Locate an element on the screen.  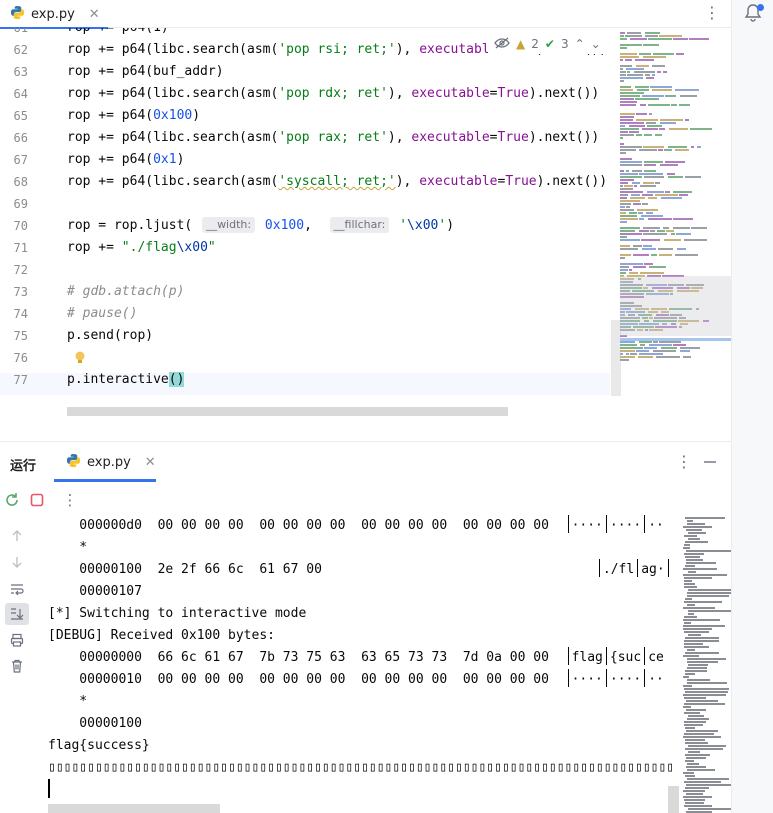
next-highlight-icon: ⌄ is located at coordinates (596, 44).